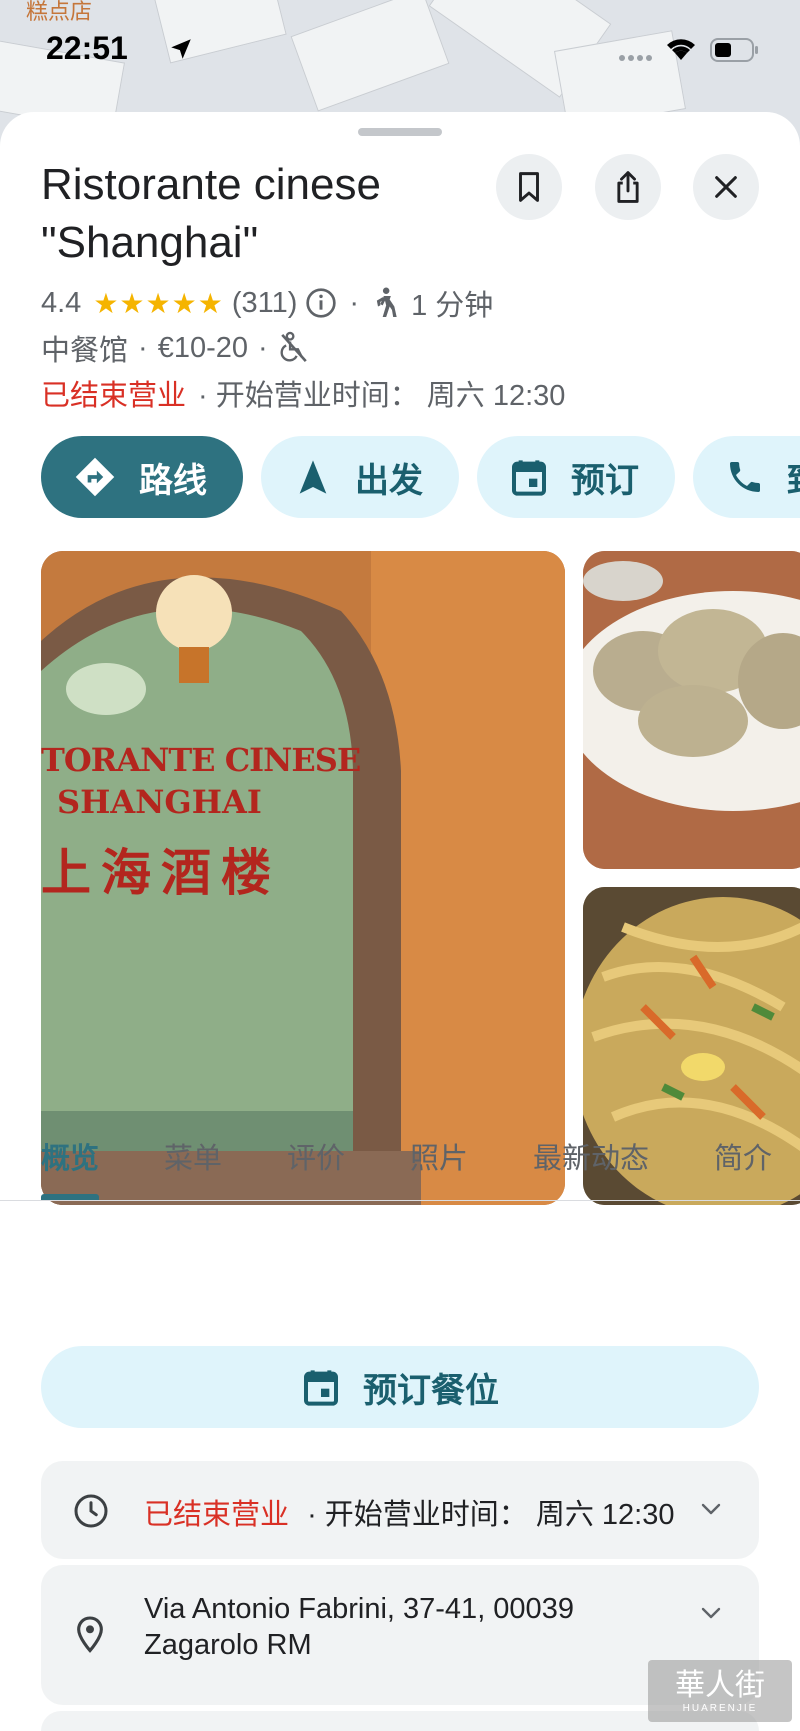 This screenshot has height=1731, width=800. What do you see at coordinates (389, 480) in the screenshot?
I see `start-label: 出发` at bounding box center [389, 480].